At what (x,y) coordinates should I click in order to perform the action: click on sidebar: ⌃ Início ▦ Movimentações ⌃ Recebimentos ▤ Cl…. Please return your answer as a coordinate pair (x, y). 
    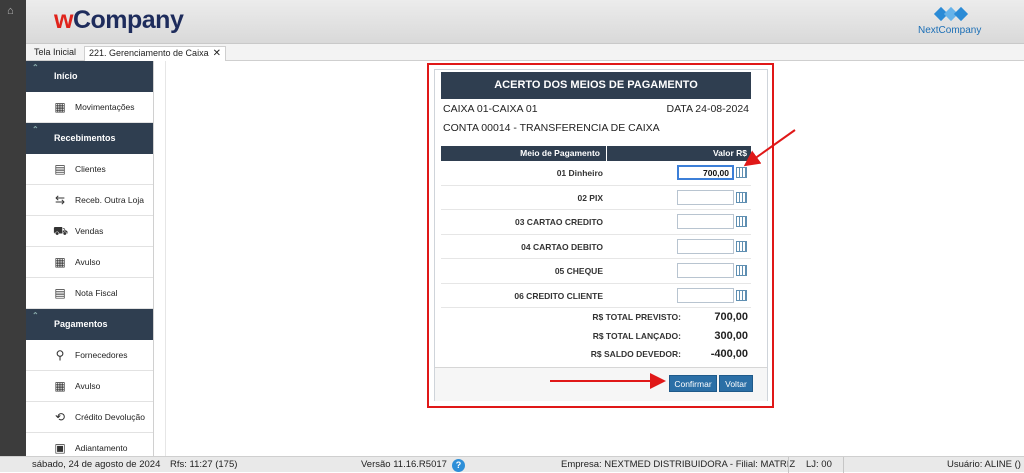
    Looking at the image, I should click on (90, 258).